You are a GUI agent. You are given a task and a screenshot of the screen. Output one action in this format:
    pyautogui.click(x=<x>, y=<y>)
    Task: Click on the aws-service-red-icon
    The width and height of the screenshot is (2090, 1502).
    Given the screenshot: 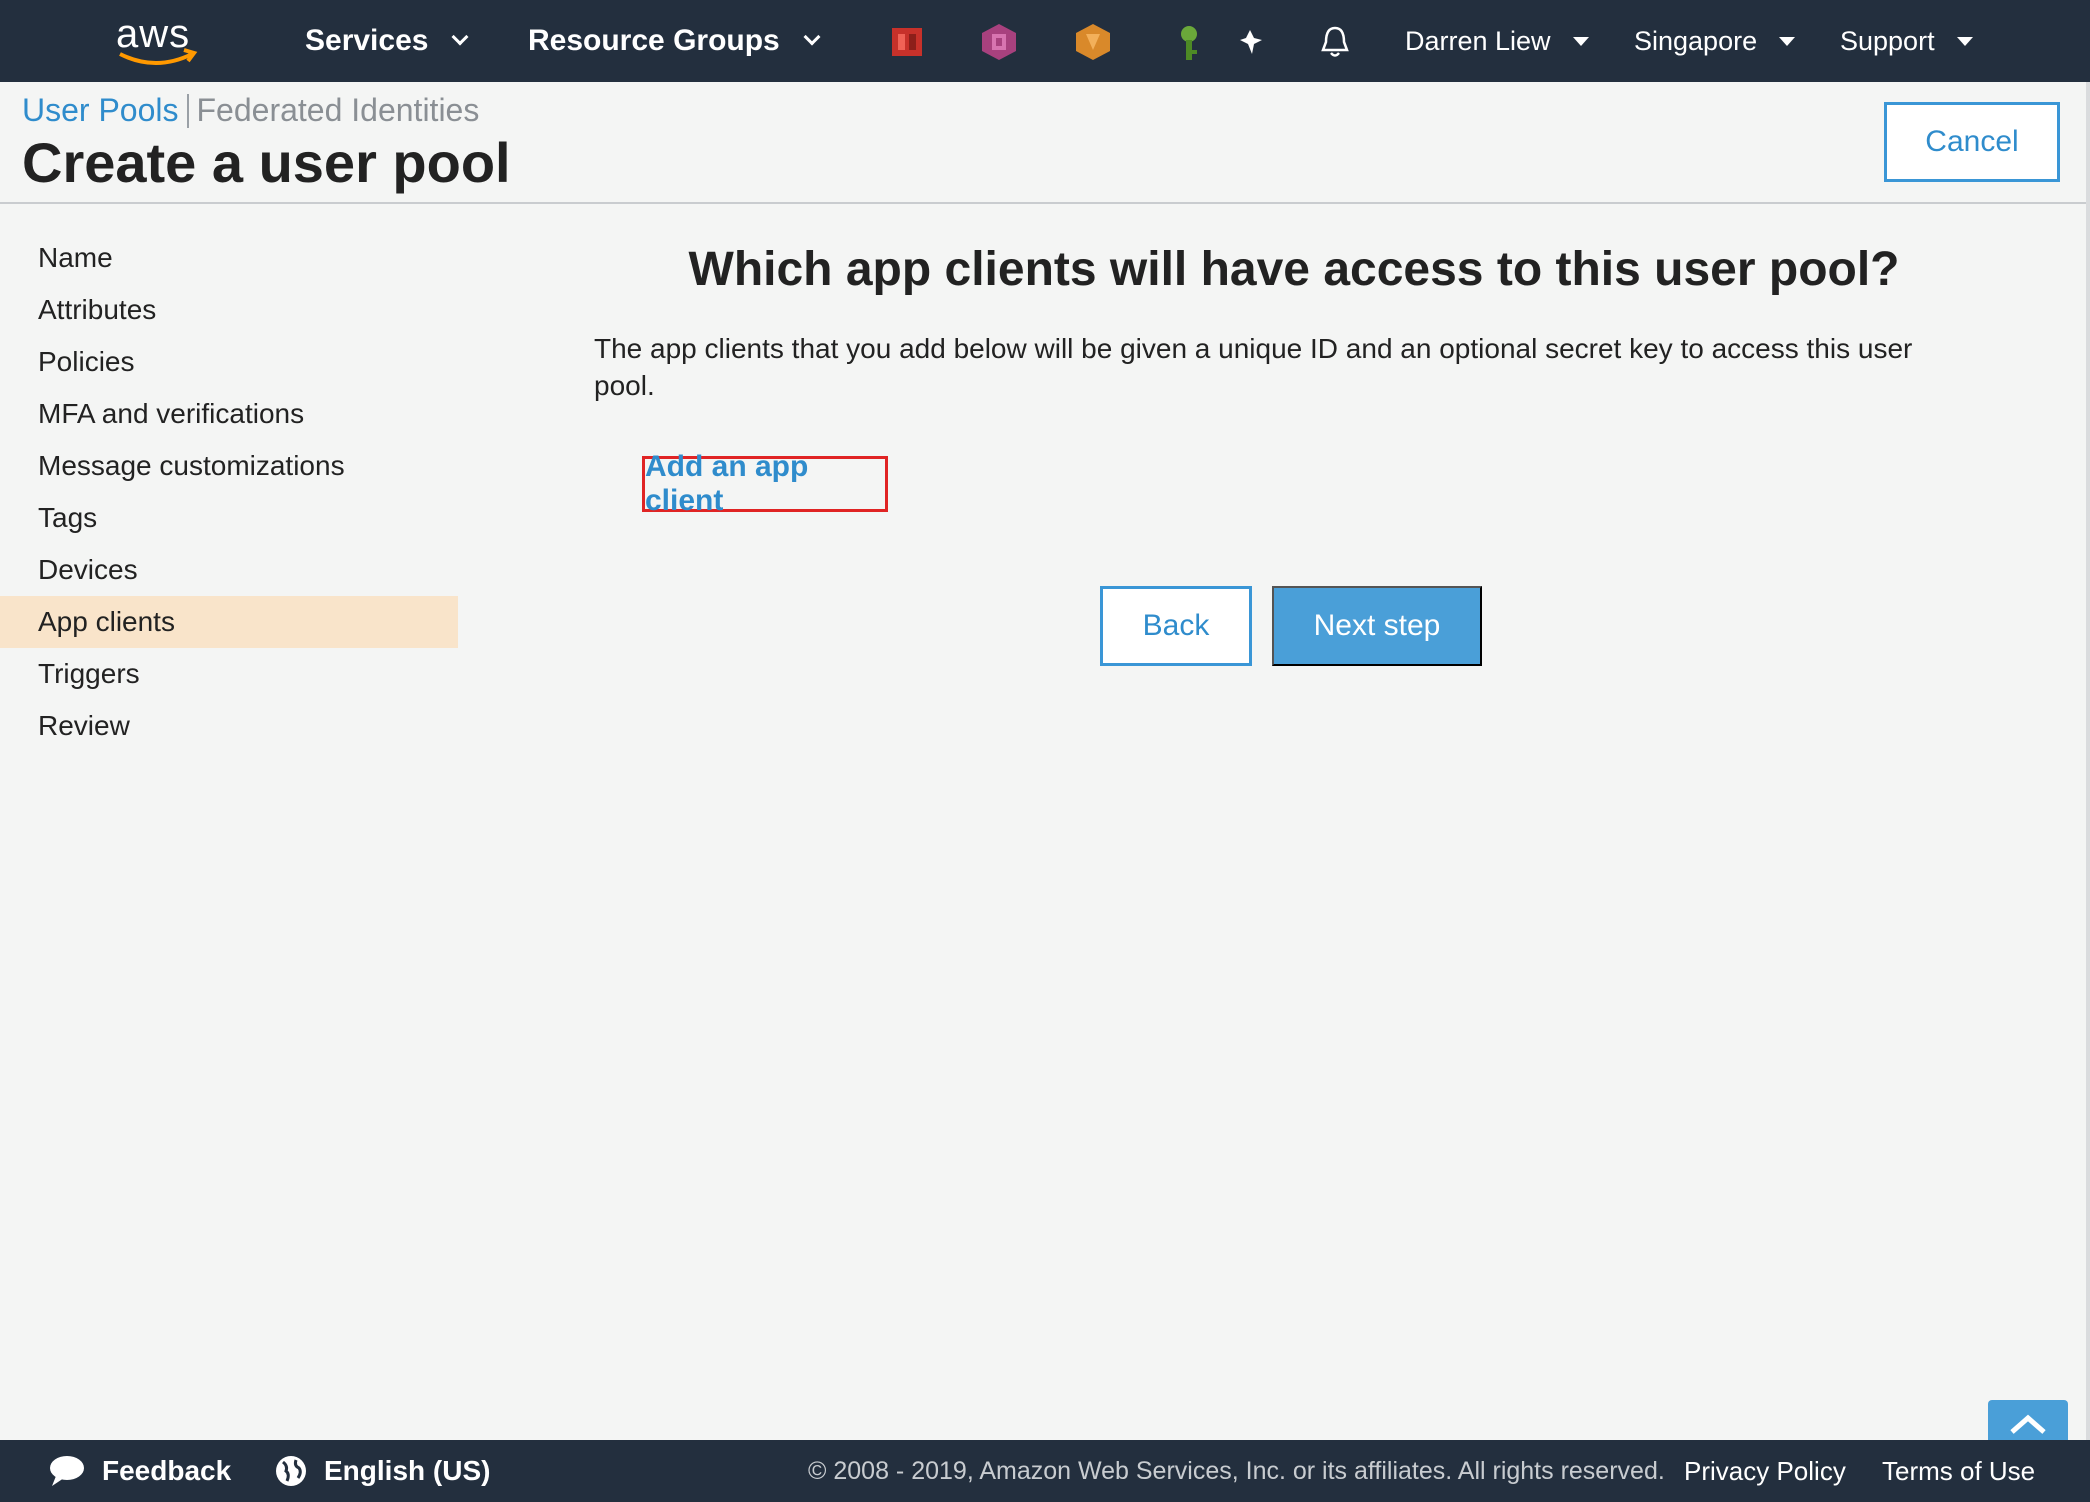 What is the action you would take?
    pyautogui.click(x=907, y=42)
    